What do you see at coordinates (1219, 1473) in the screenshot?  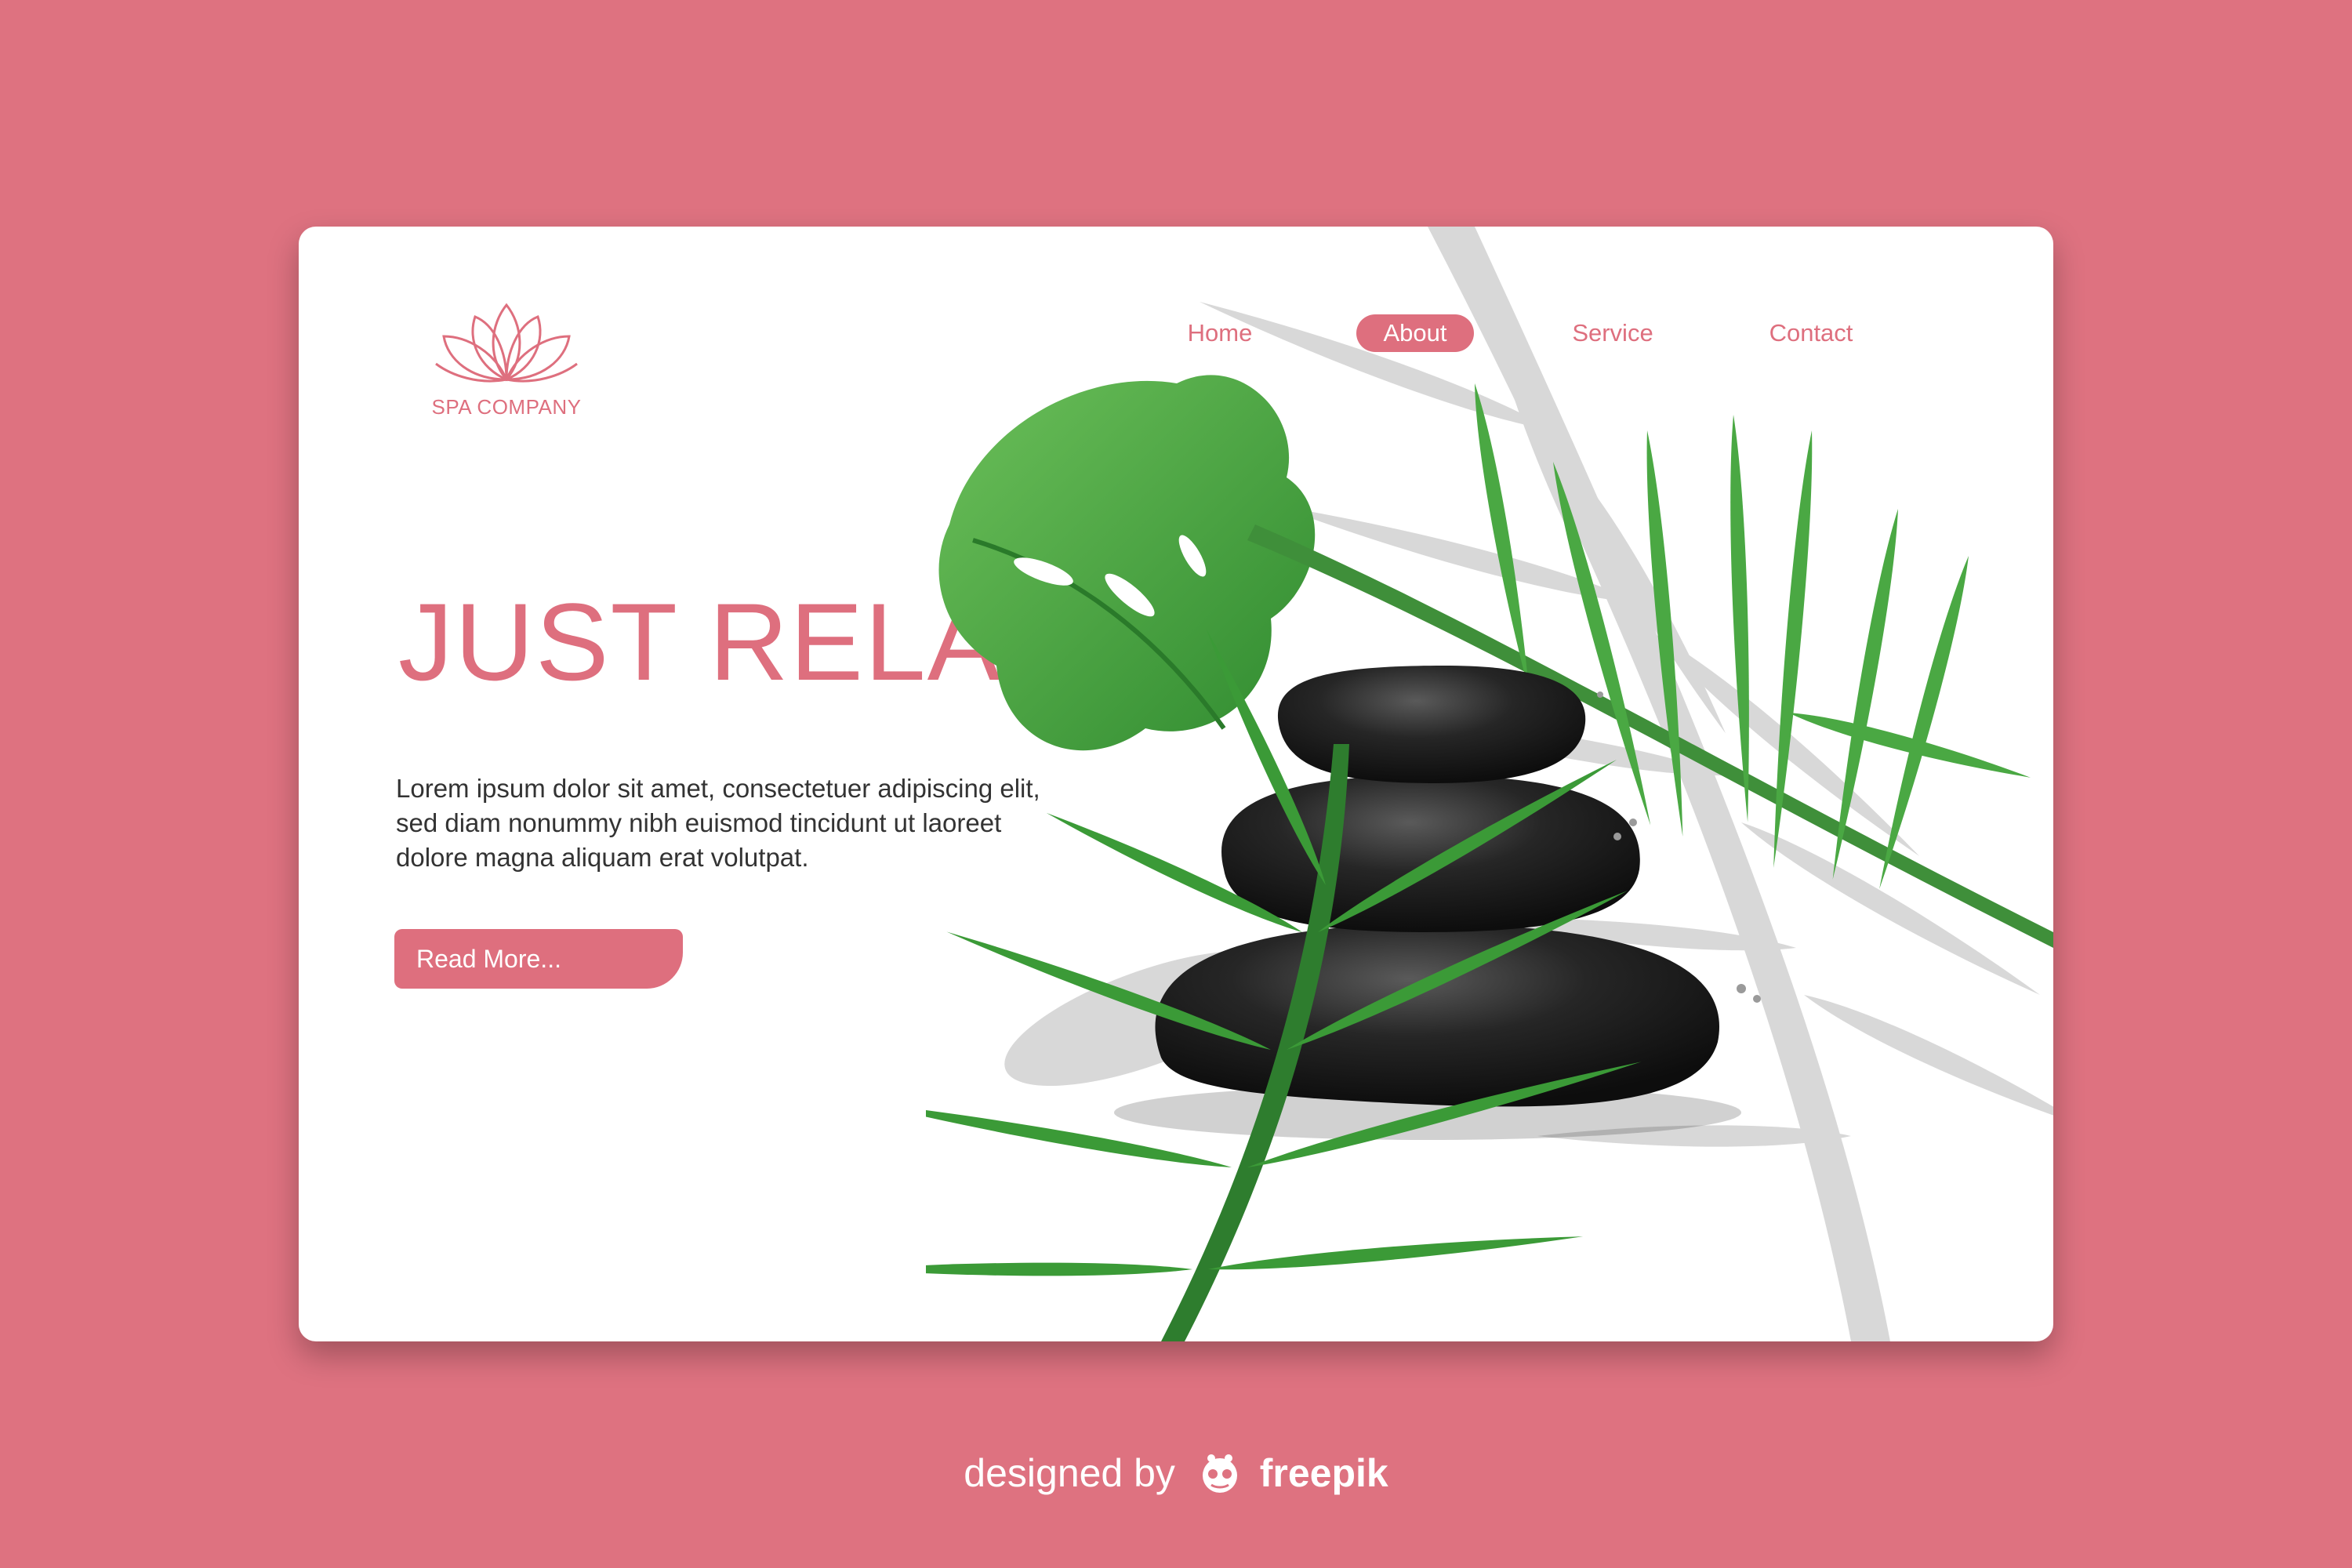 I see `freepik-logo-icon` at bounding box center [1219, 1473].